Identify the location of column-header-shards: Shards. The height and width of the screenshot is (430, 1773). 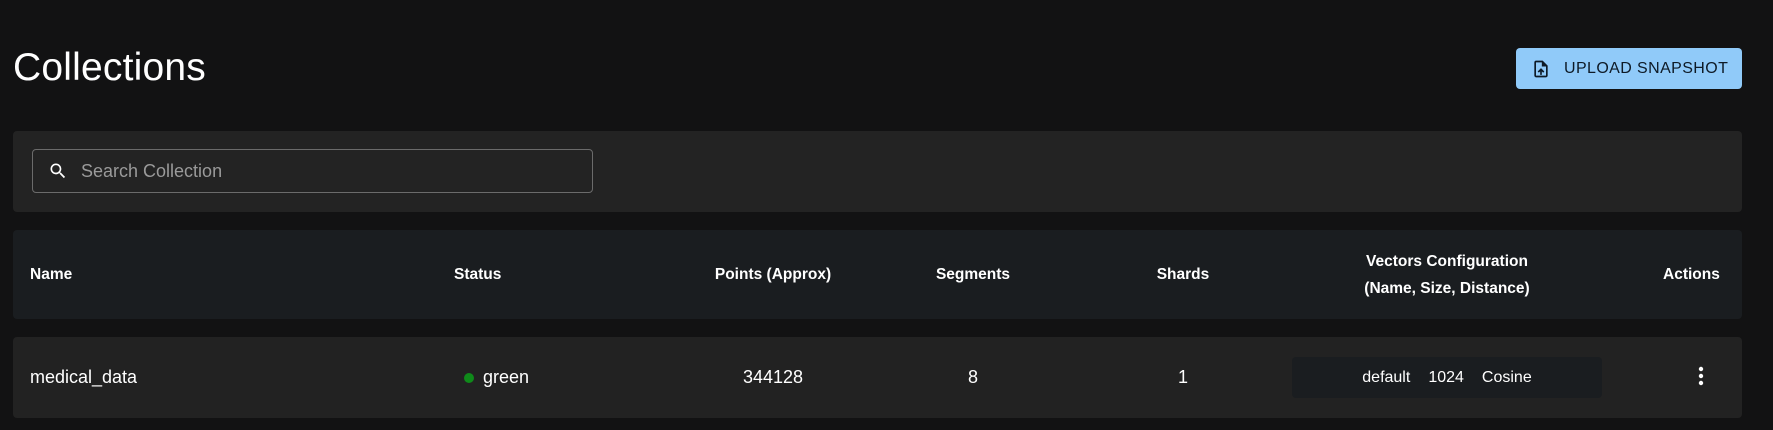
(1183, 274).